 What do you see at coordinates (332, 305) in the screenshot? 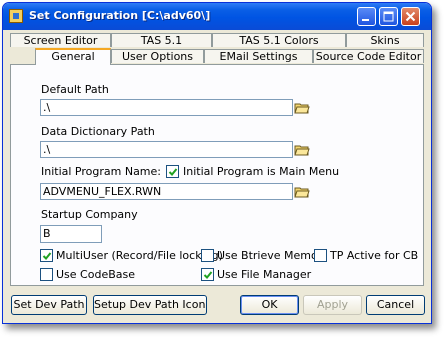
I see `apply-button: Apply` at bounding box center [332, 305].